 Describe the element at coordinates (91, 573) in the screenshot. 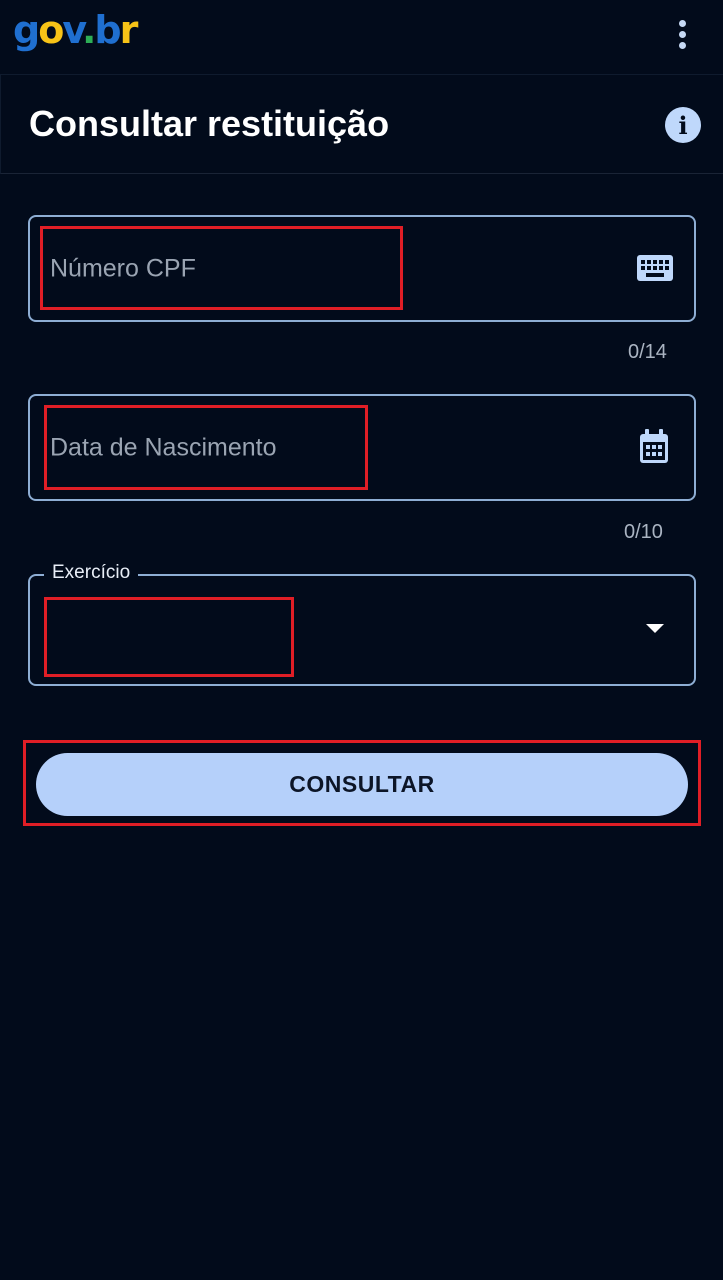

I see `exercise-label: Exercício` at that location.